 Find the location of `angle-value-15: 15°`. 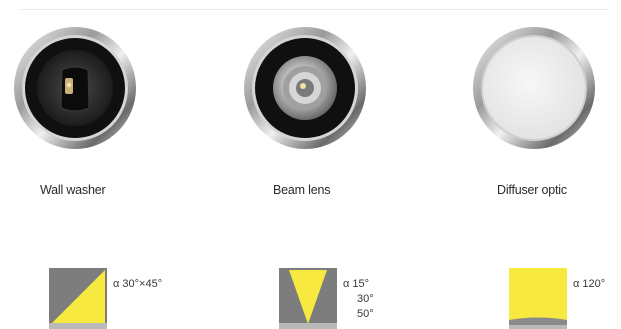

angle-value-15: 15° is located at coordinates (361, 284).